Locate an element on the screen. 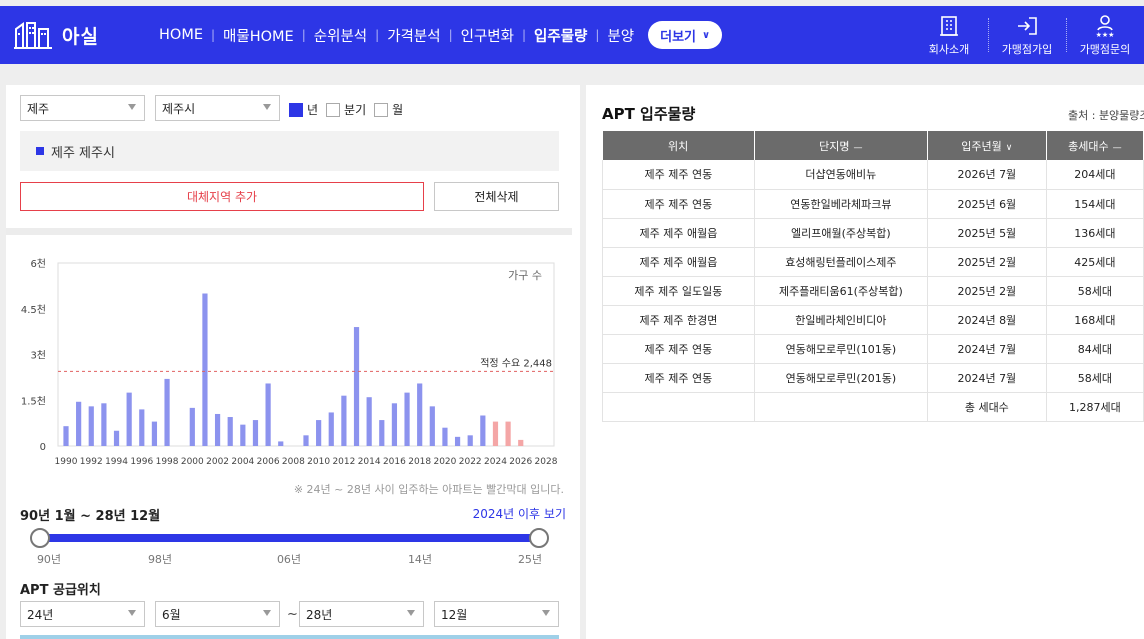 The width and height of the screenshot is (1144, 639). bar-2015 is located at coordinates (382, 433).